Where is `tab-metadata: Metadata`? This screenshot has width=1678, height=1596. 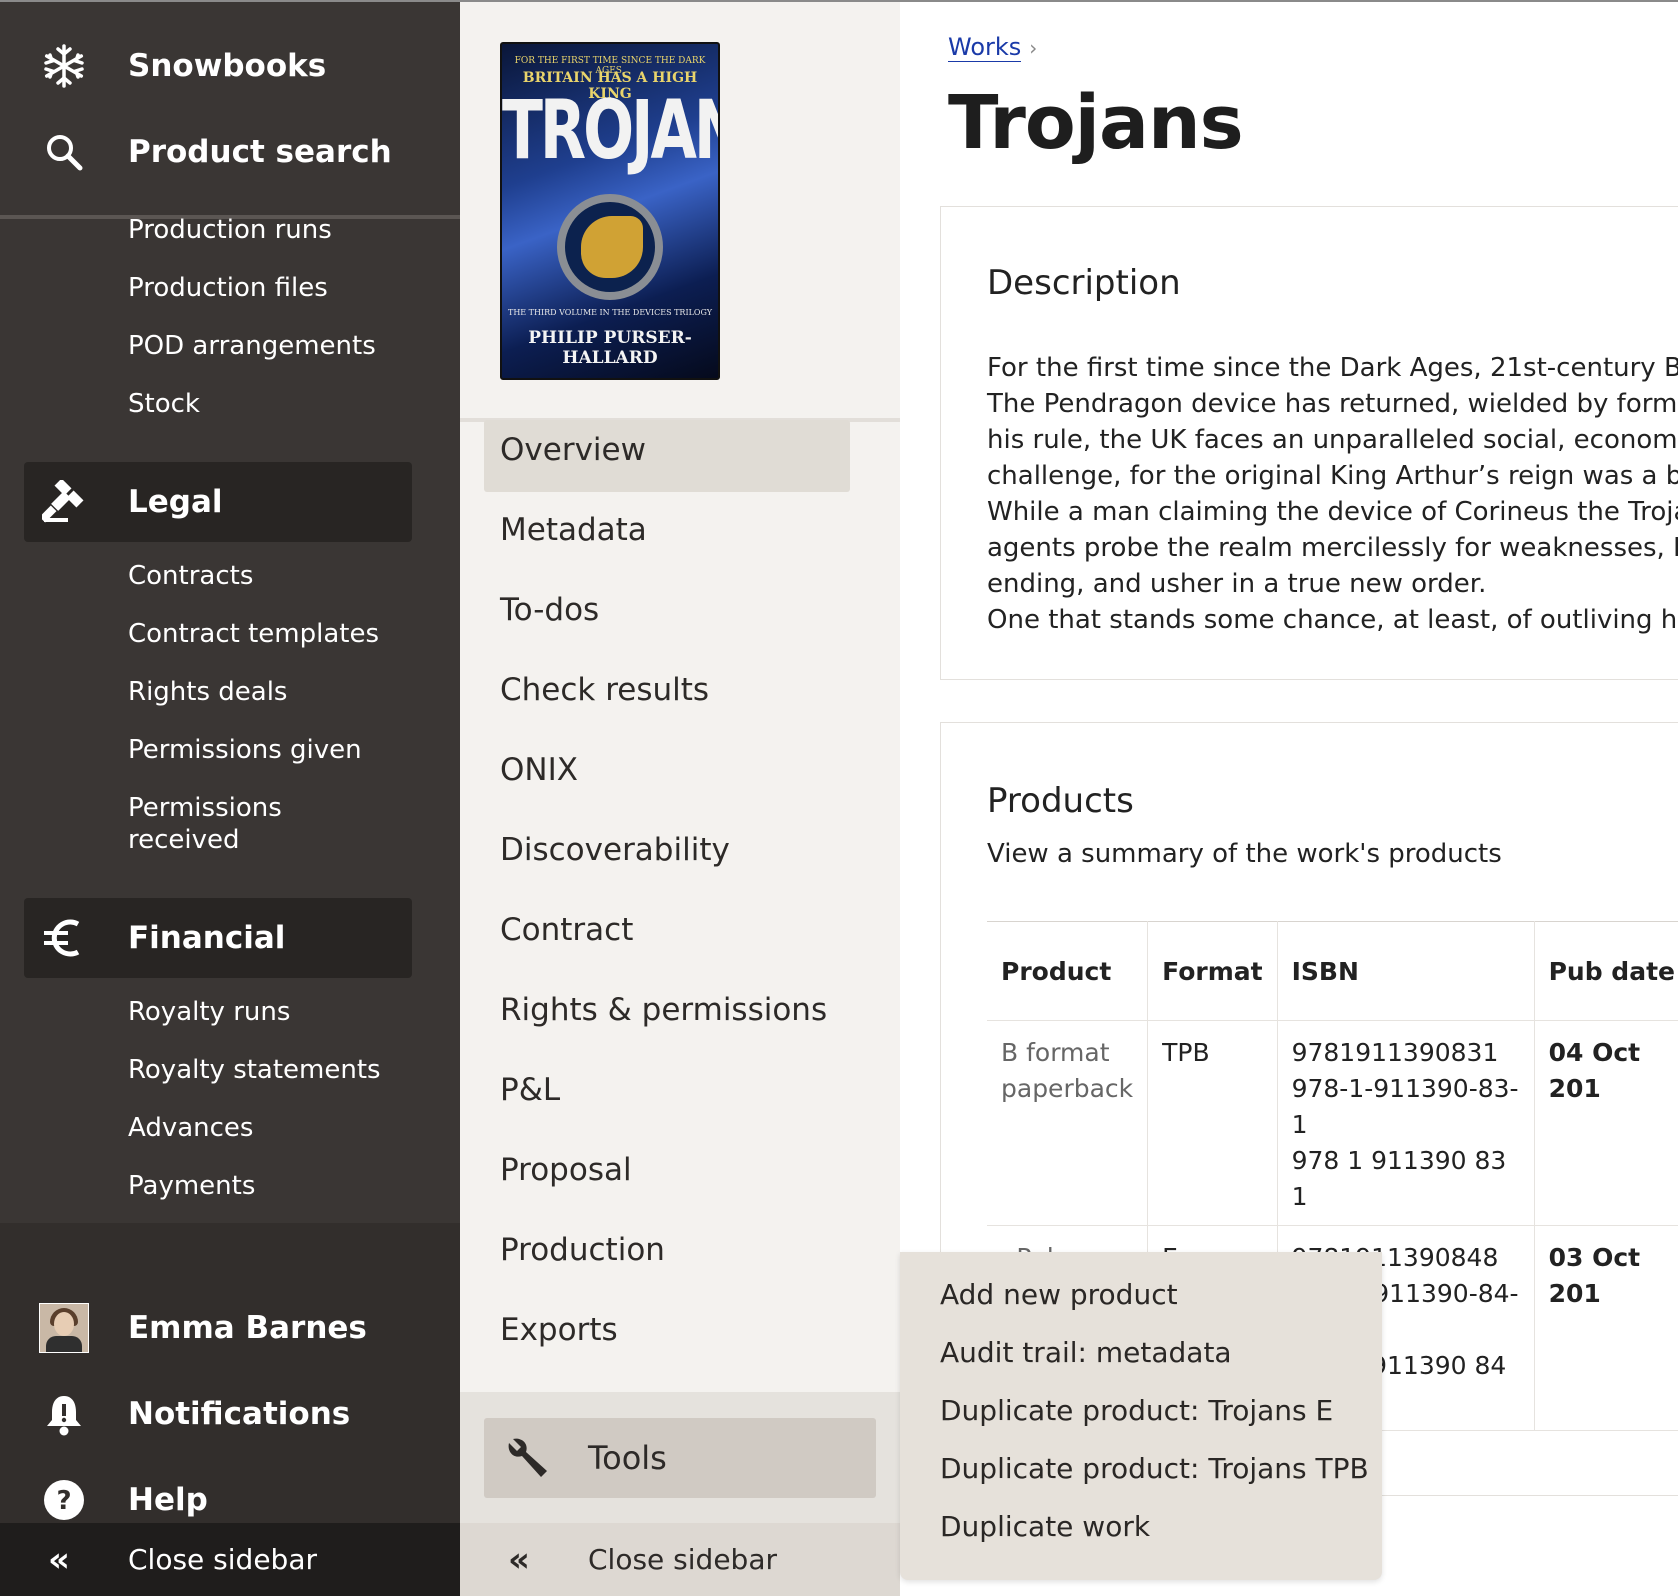
tab-metadata: Metadata is located at coordinates (573, 530).